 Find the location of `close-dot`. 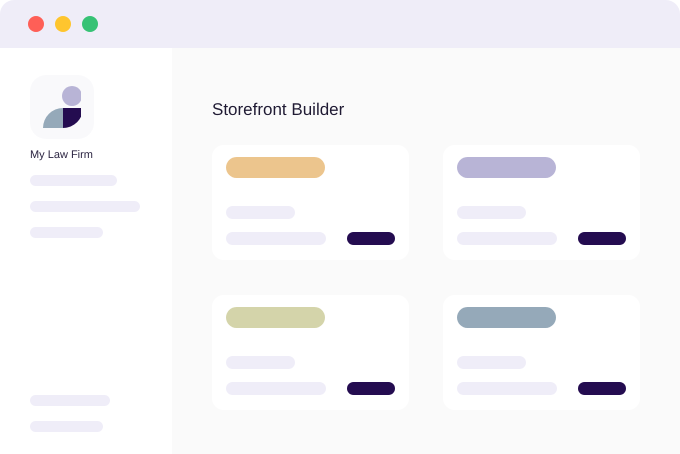

close-dot is located at coordinates (36, 24).